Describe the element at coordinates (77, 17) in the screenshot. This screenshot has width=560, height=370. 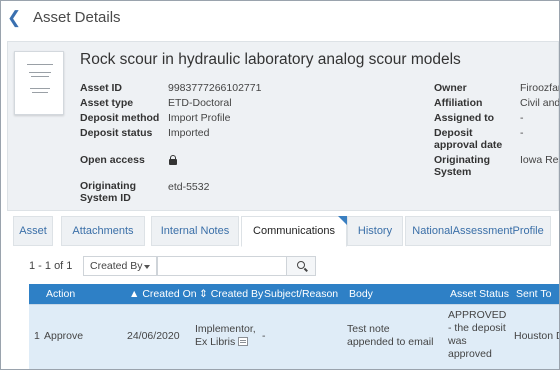
I see `page-title: Asset Details` at that location.